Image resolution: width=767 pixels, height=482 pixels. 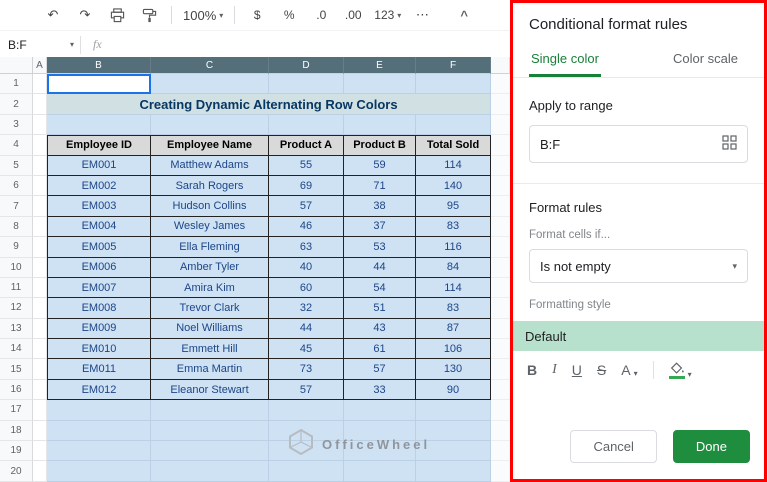 What do you see at coordinates (422, 15) in the screenshot?
I see `more-toolbar-icon: ⋯` at bounding box center [422, 15].